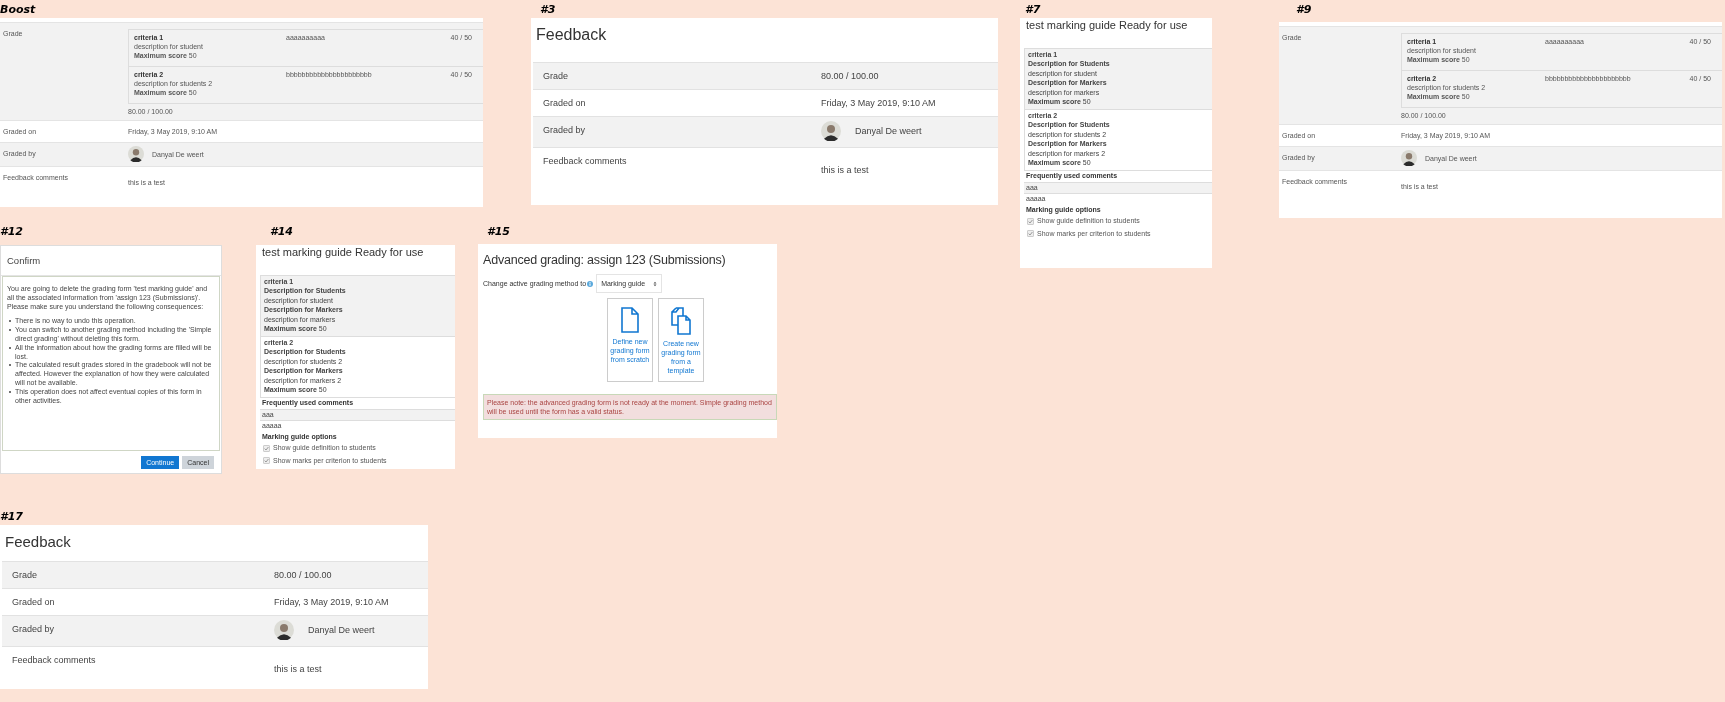 This screenshot has width=1725, height=702. What do you see at coordinates (590, 283) in the screenshot?
I see `help-icon` at bounding box center [590, 283].